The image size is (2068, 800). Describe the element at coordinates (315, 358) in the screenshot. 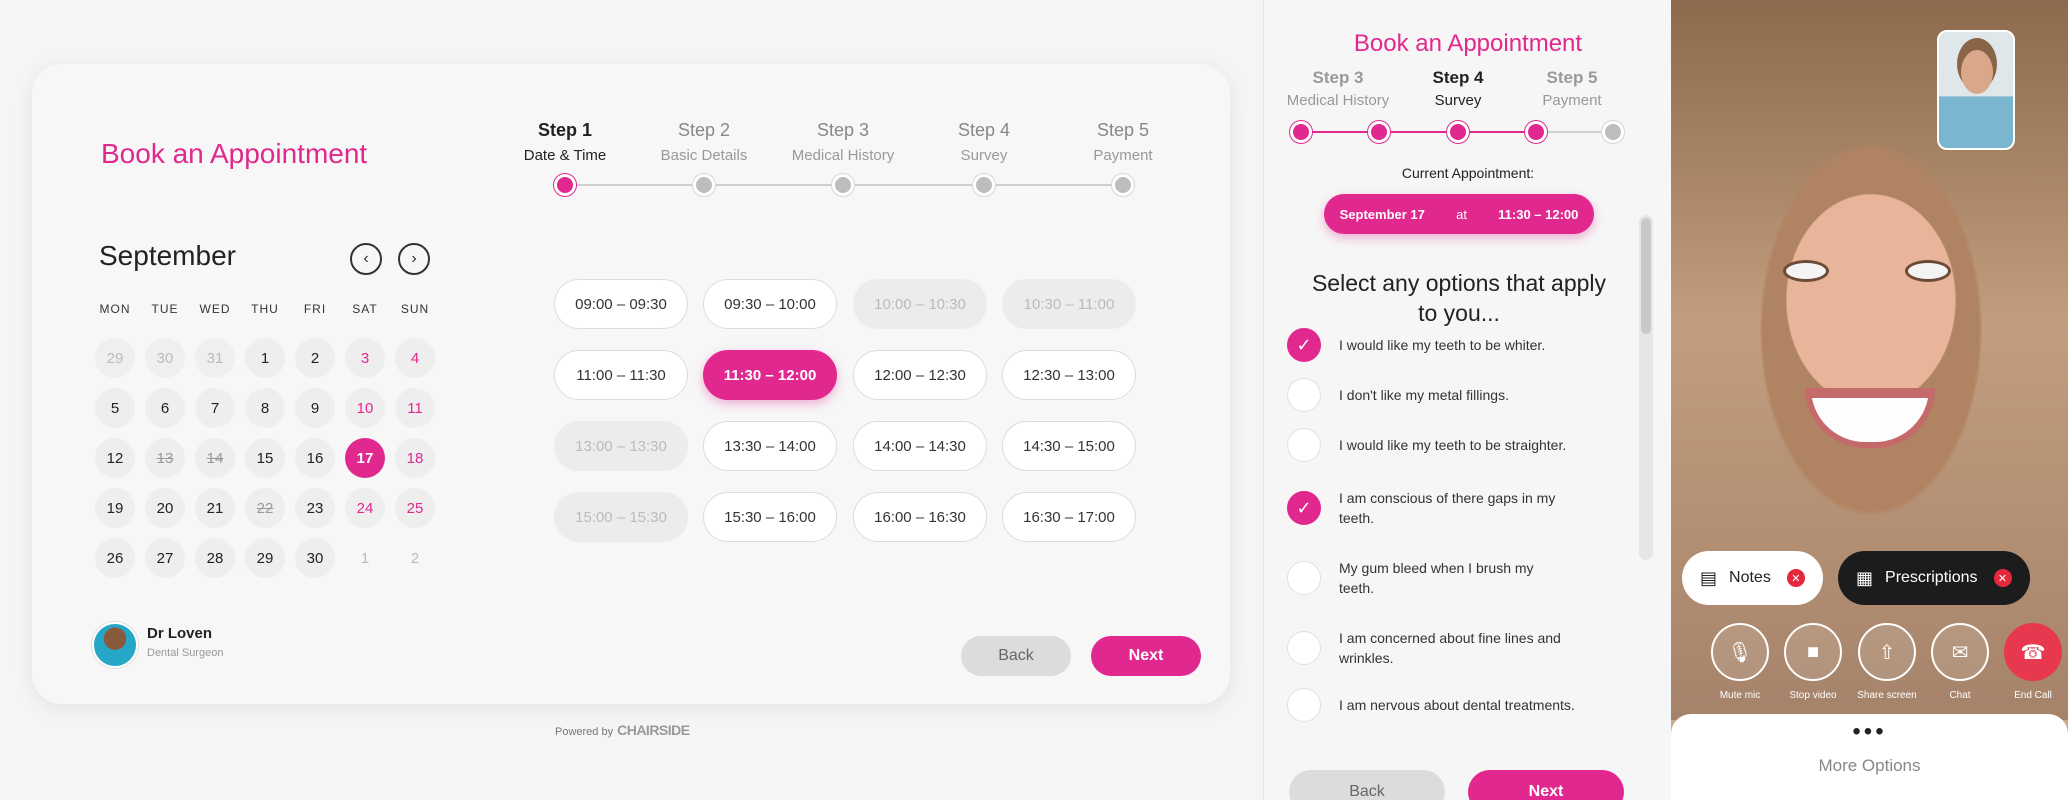

I see `calendar-day: 2` at that location.